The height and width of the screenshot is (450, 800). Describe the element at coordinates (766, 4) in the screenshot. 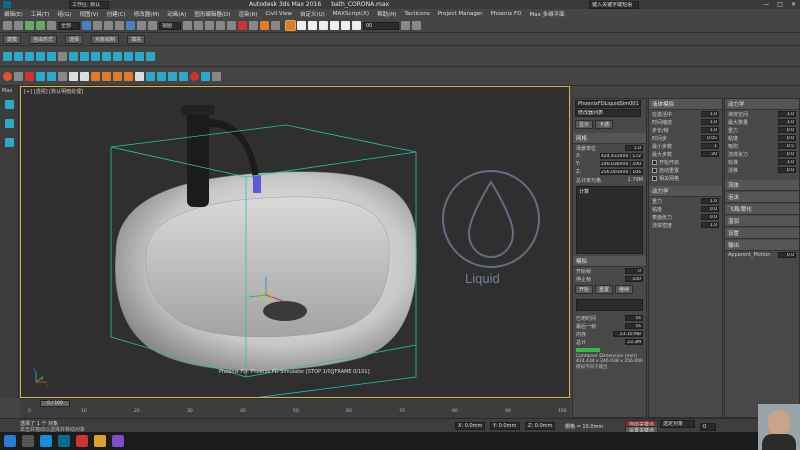

I see `minimize-icon: —` at that location.